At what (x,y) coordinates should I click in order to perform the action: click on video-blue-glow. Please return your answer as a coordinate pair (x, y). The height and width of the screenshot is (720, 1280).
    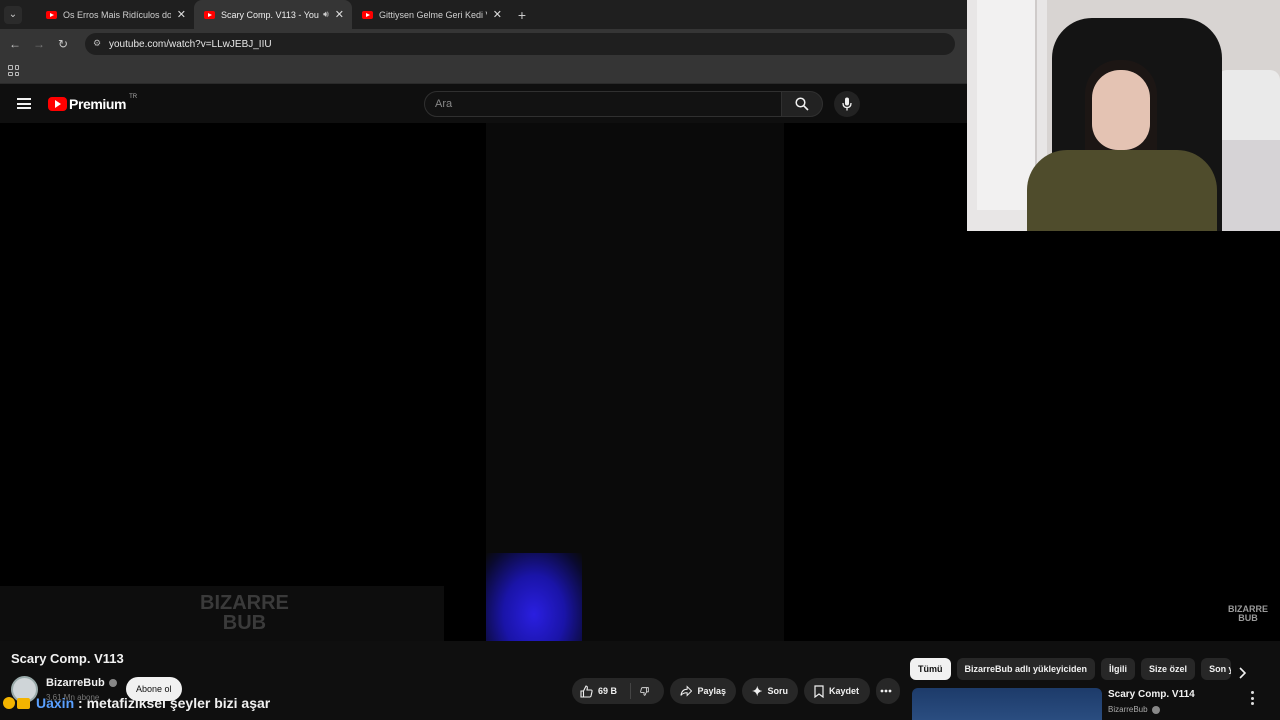
    Looking at the image, I should click on (534, 597).